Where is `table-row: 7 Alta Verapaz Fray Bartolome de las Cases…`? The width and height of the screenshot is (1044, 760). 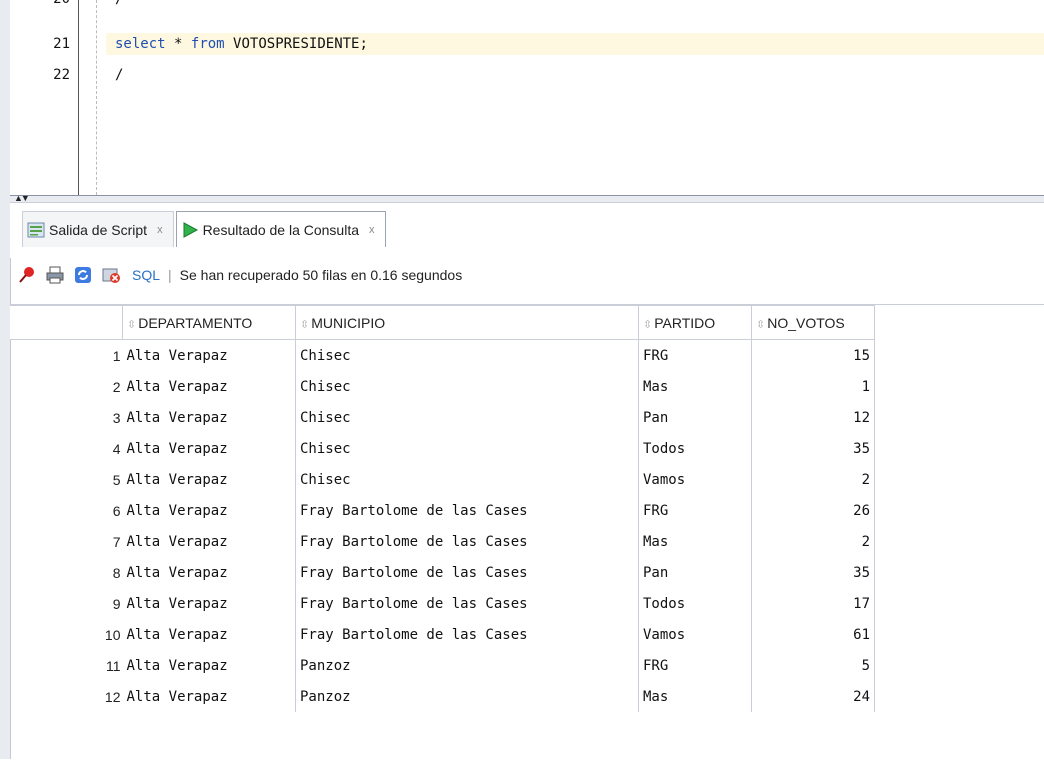
table-row: 7 Alta Verapaz Fray Bartolome de las Cases… is located at coordinates (442, 541).